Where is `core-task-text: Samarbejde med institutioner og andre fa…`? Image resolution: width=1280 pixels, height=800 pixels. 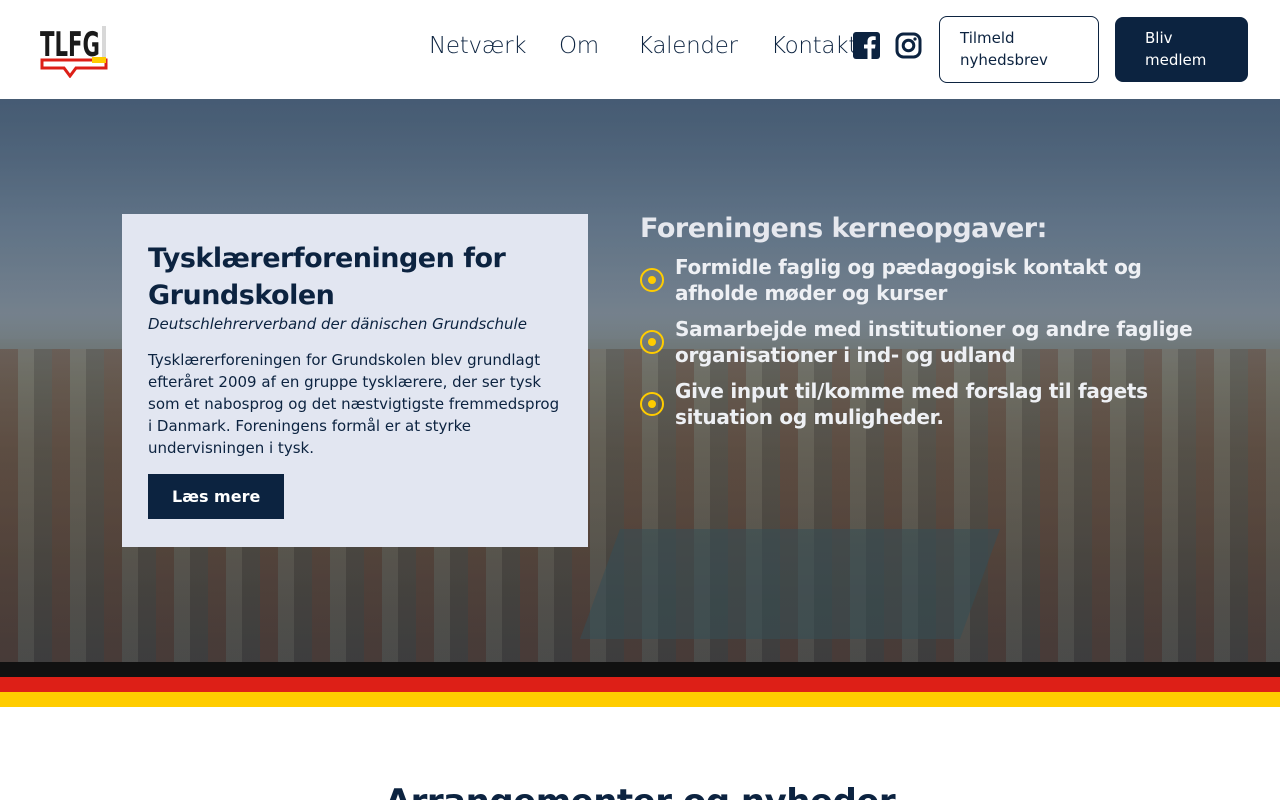
core-task-text: Samarbejde med institutioner og andre fa… is located at coordinates (934, 342).